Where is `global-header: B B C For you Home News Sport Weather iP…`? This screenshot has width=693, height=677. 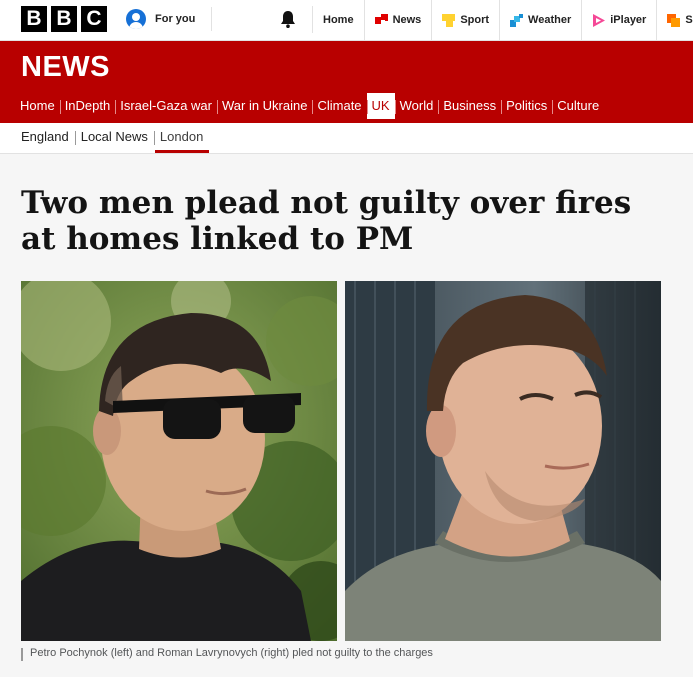
global-header: B B C For you Home News Sport Weather iP… is located at coordinates (346, 20).